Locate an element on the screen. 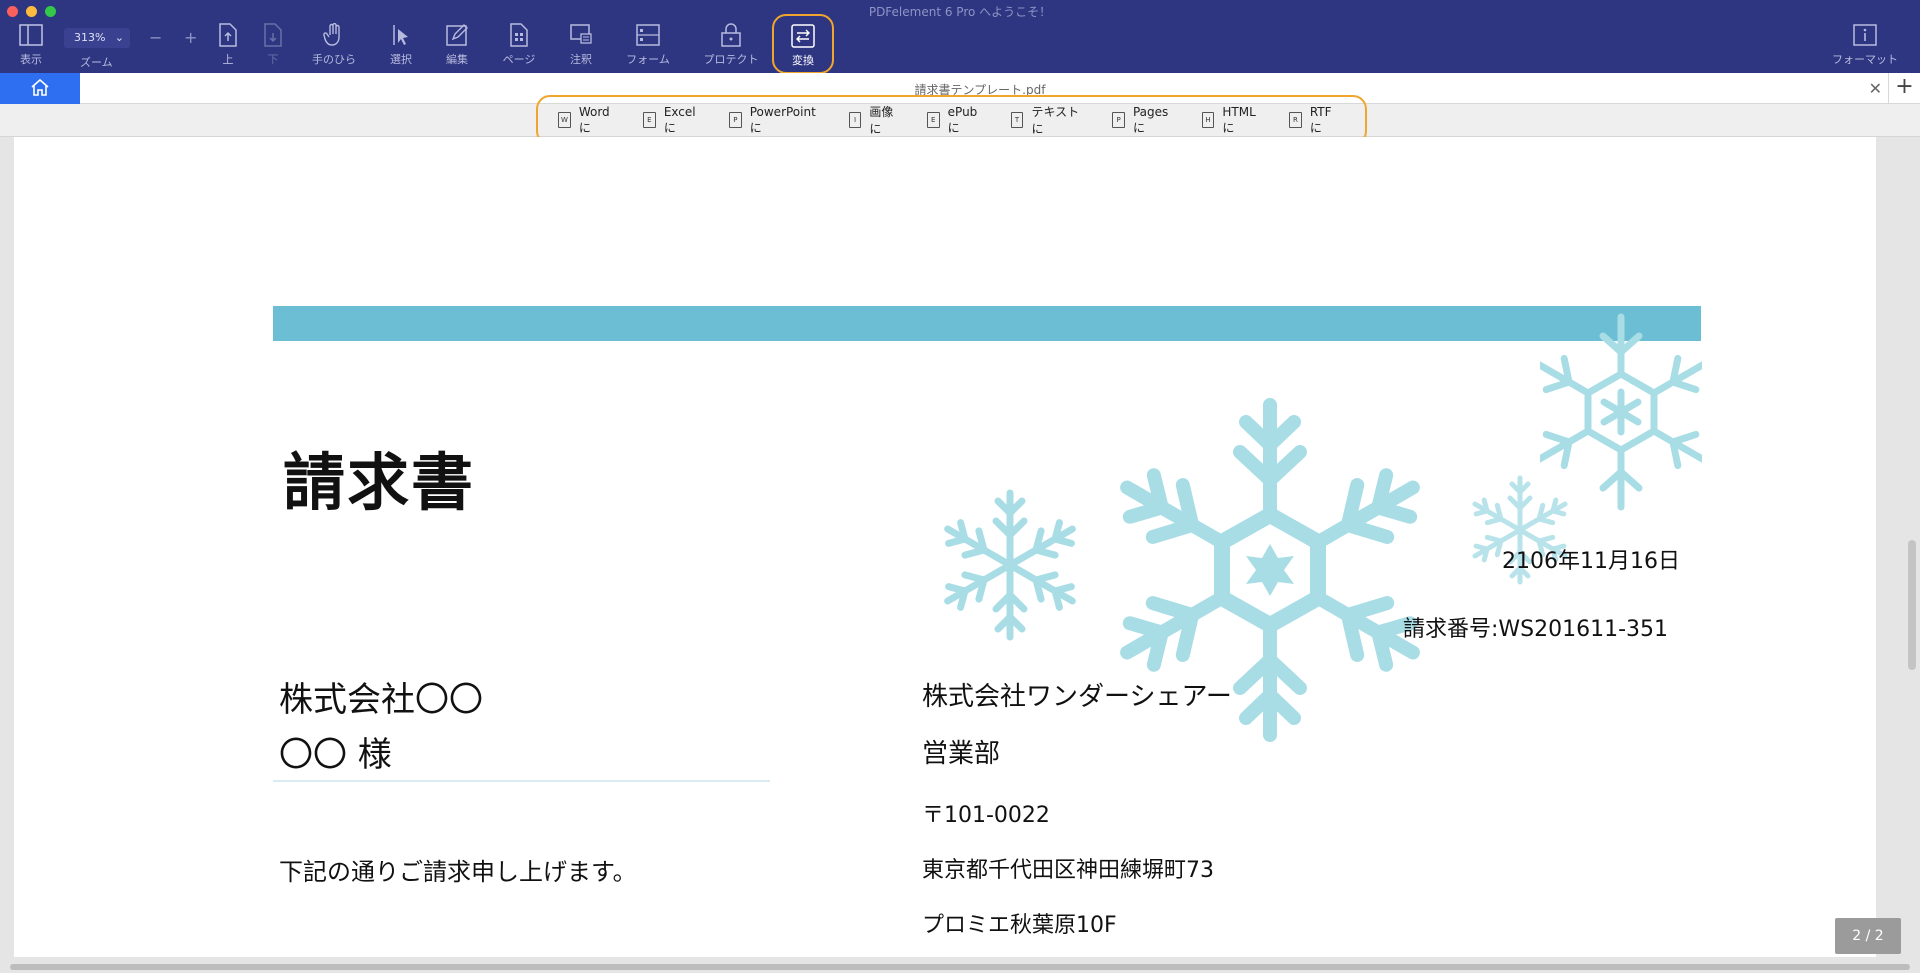 The image size is (1920, 973). convert-to-text-button: T テキストに is located at coordinates (1050, 120).